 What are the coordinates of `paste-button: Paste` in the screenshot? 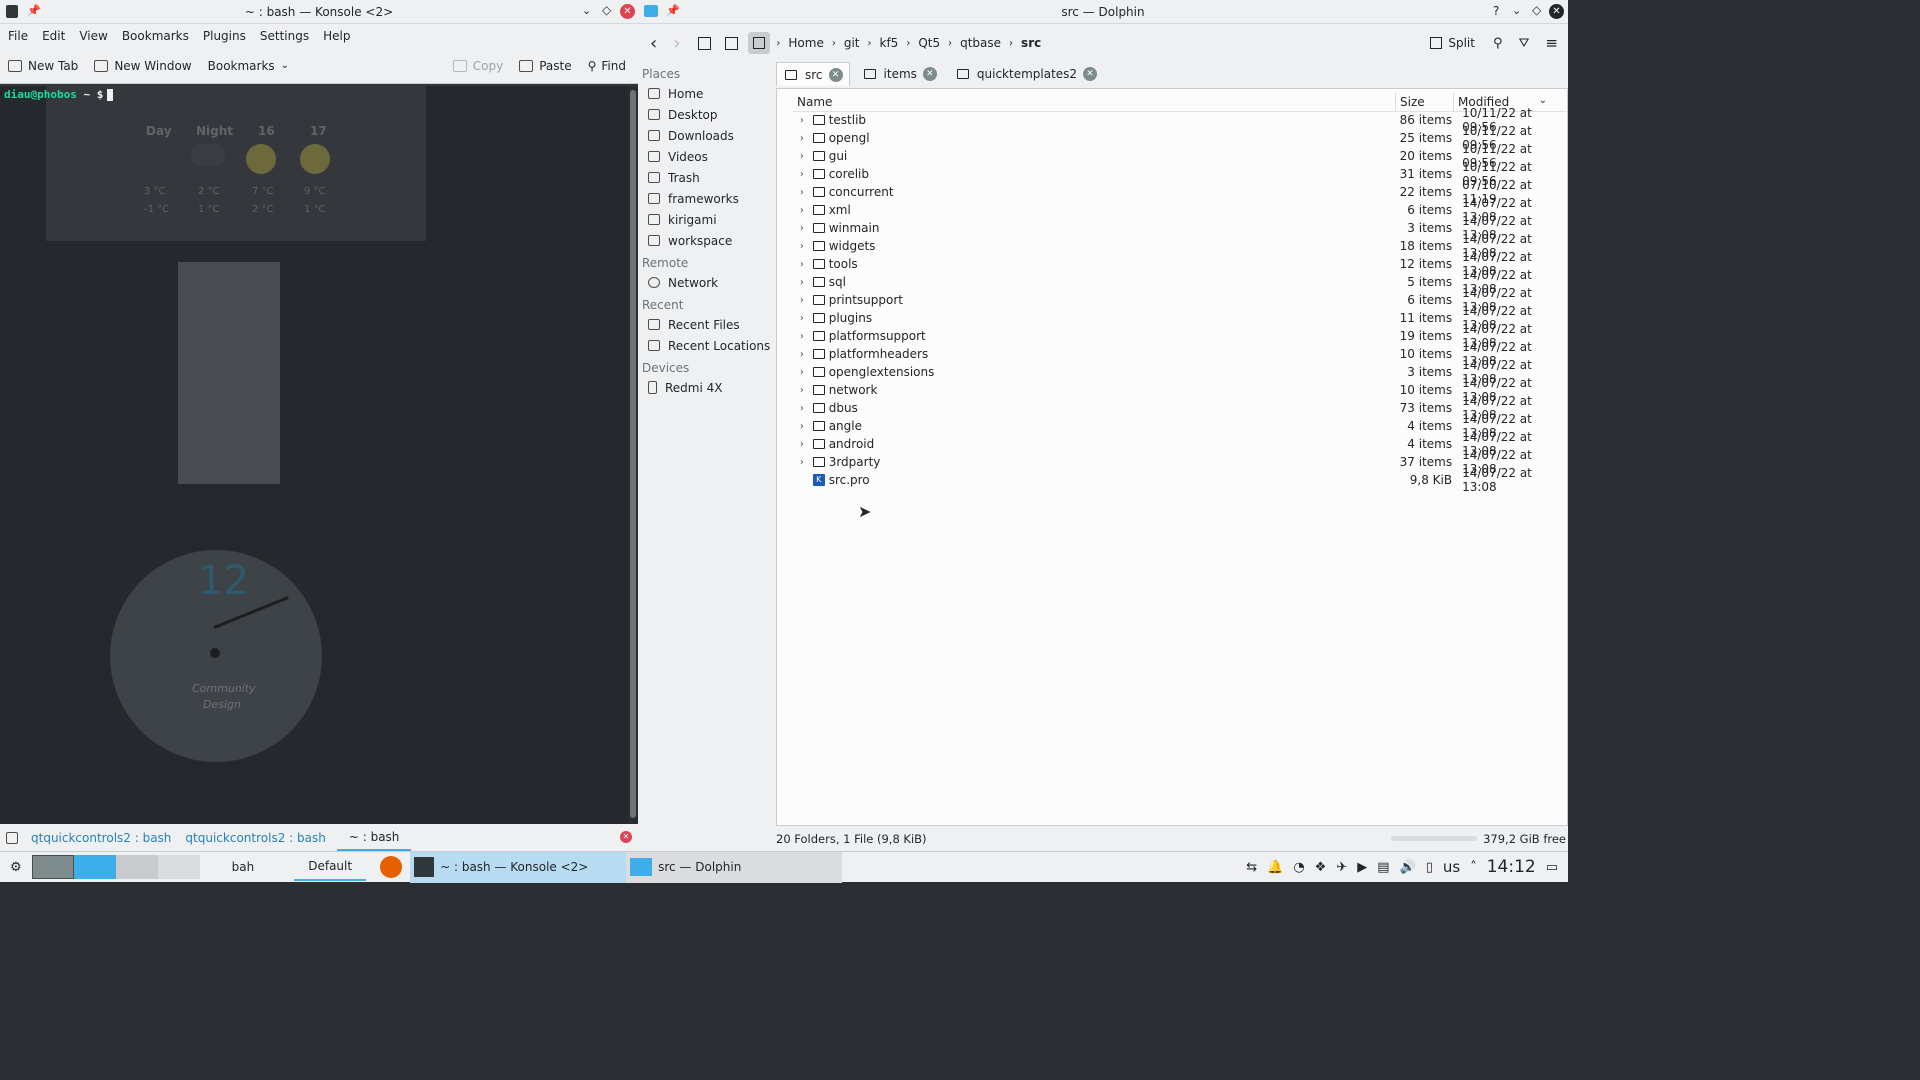 It's located at (545, 66).